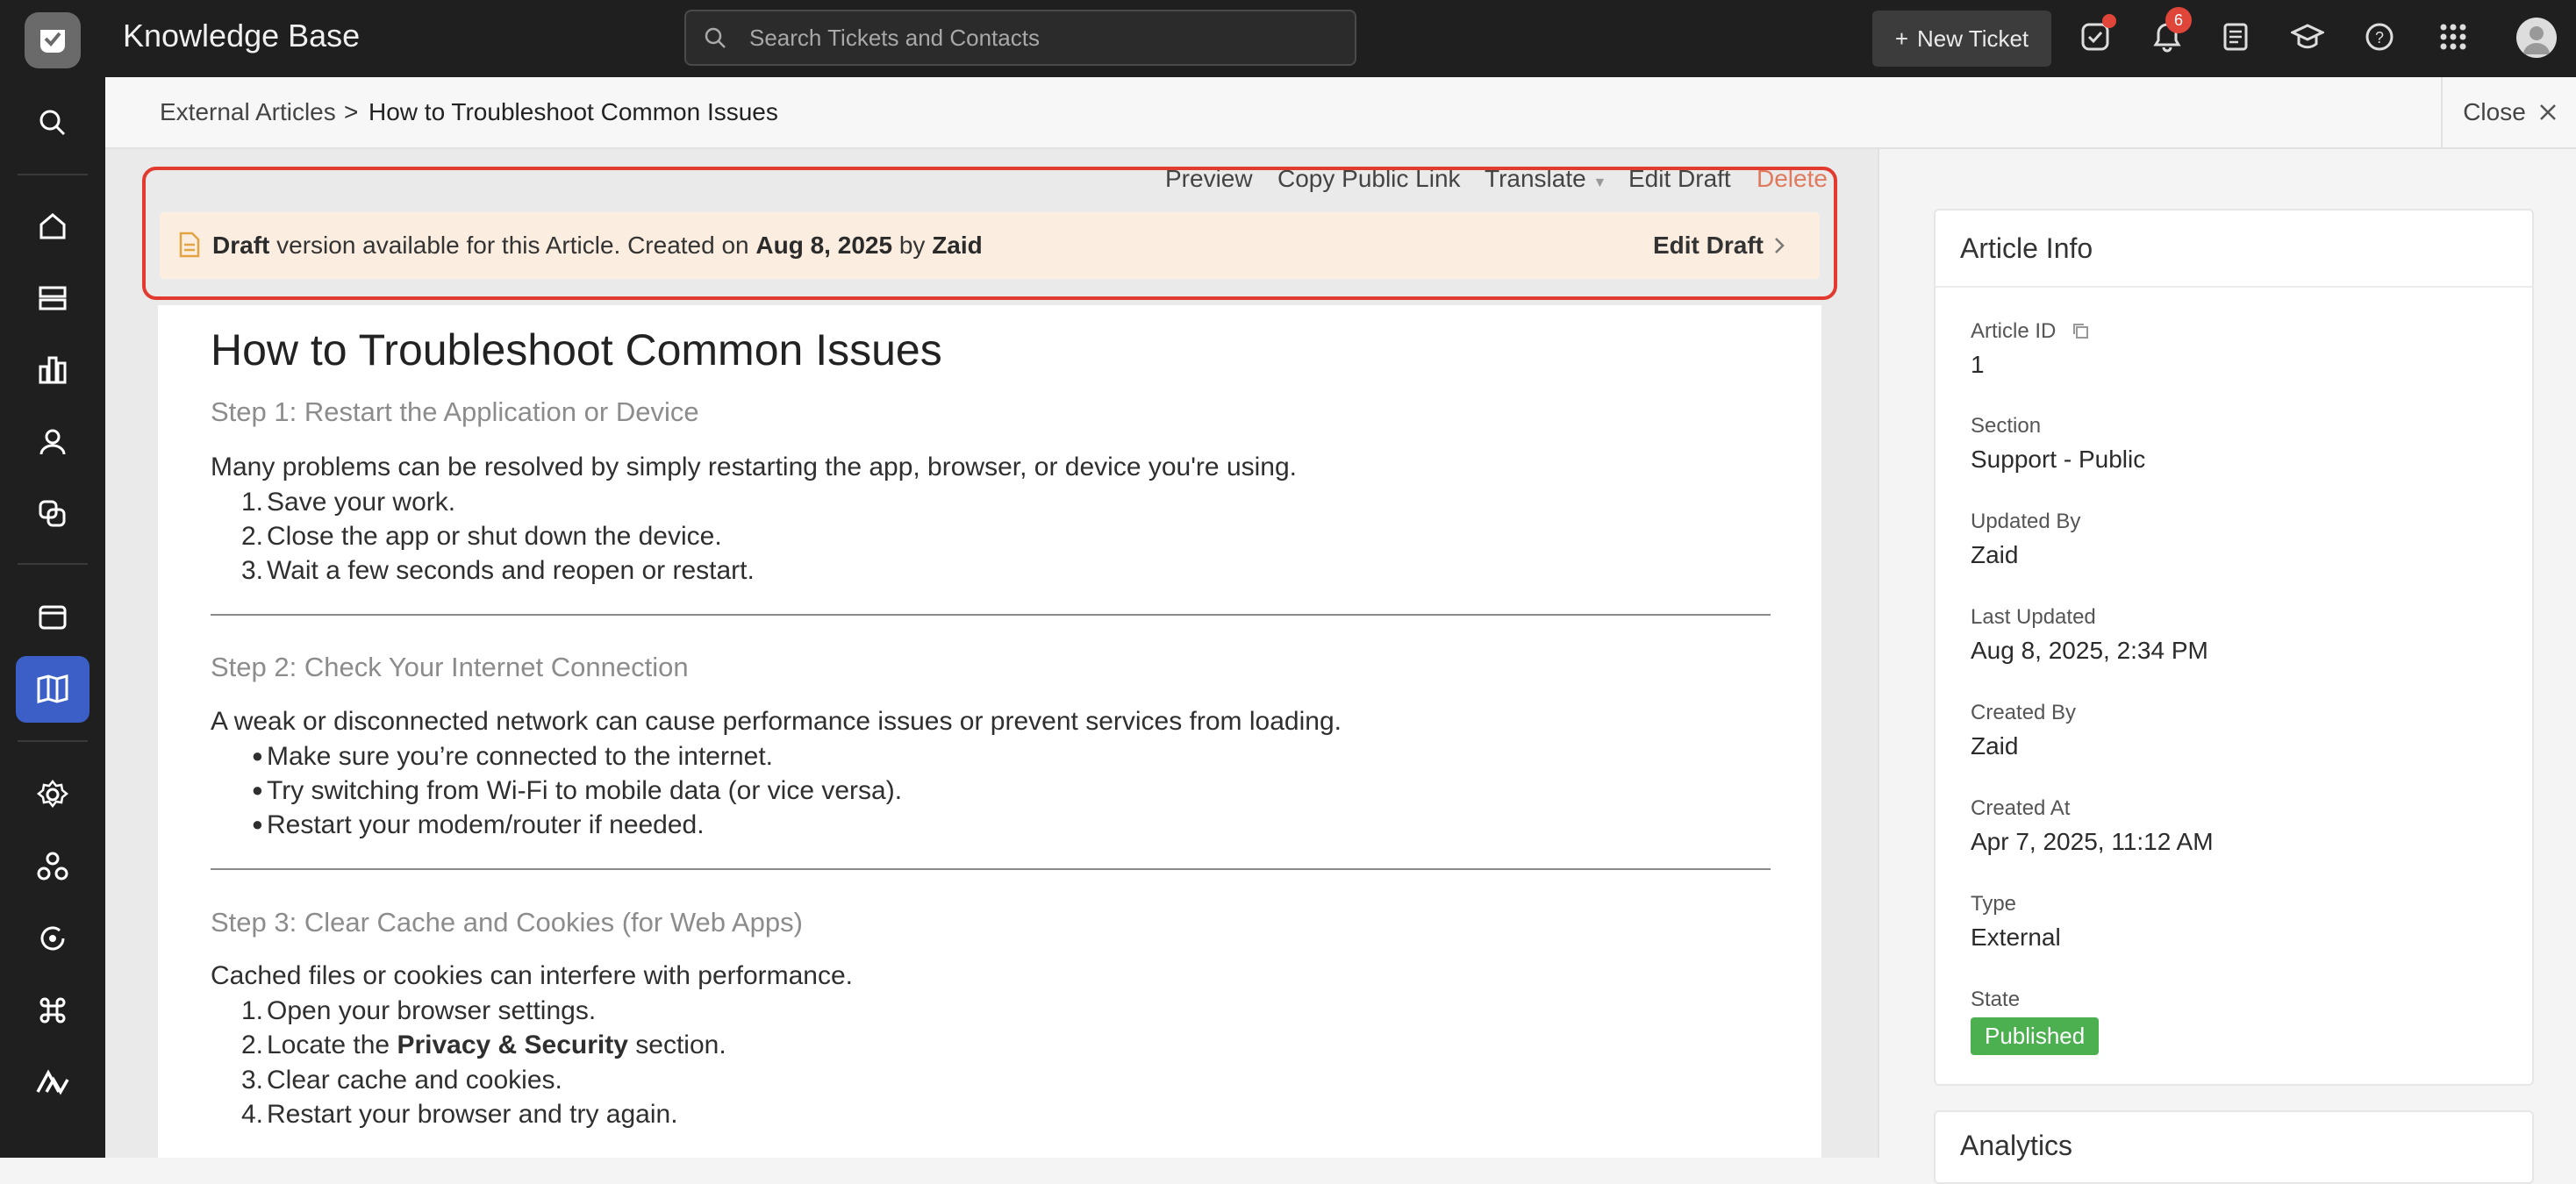  What do you see at coordinates (1901, 38) in the screenshot?
I see `plus-icon: +` at bounding box center [1901, 38].